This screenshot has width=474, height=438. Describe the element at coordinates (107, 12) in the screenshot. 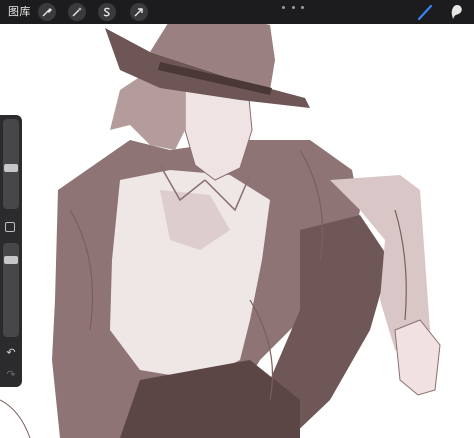

I see `selection-s-icon` at that location.